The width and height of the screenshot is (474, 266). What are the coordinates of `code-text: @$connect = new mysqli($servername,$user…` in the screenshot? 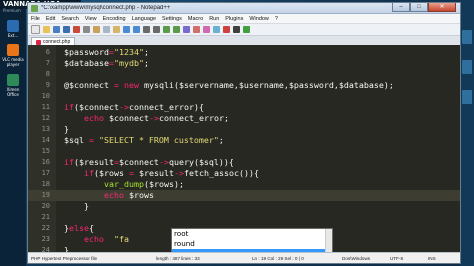 It's located at (229, 85).